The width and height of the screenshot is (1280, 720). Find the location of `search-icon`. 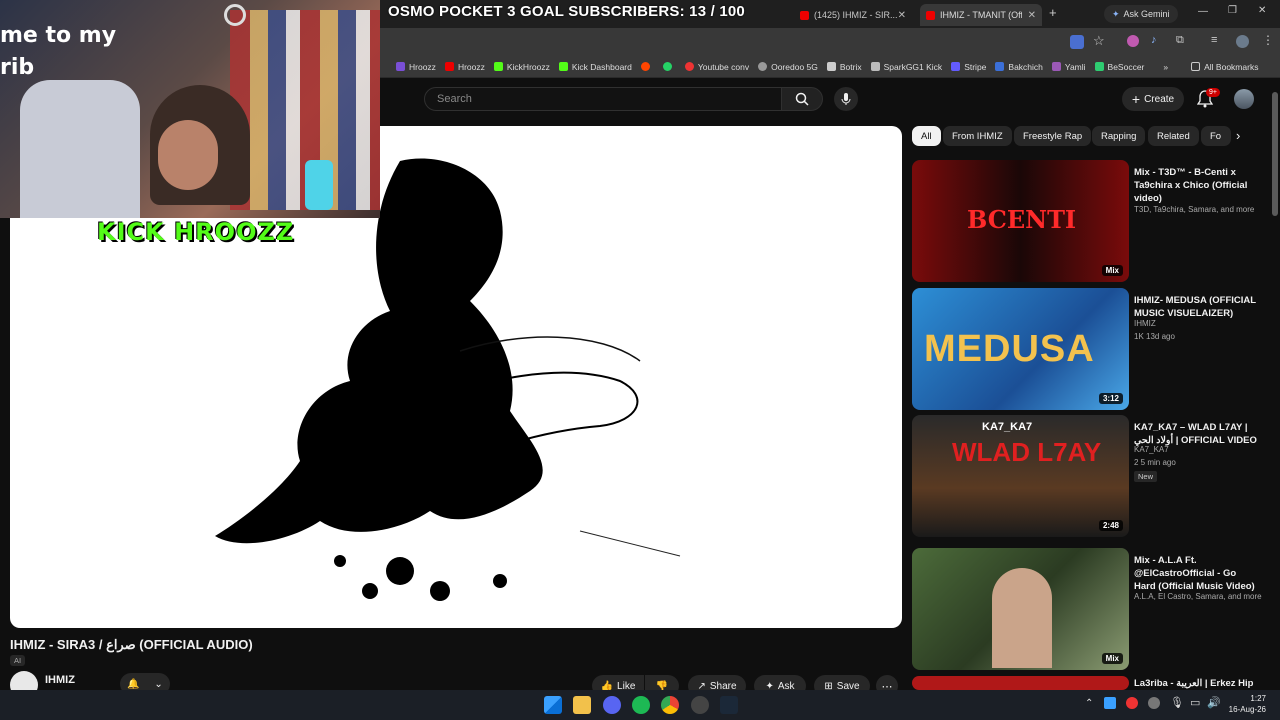

search-icon is located at coordinates (802, 99).